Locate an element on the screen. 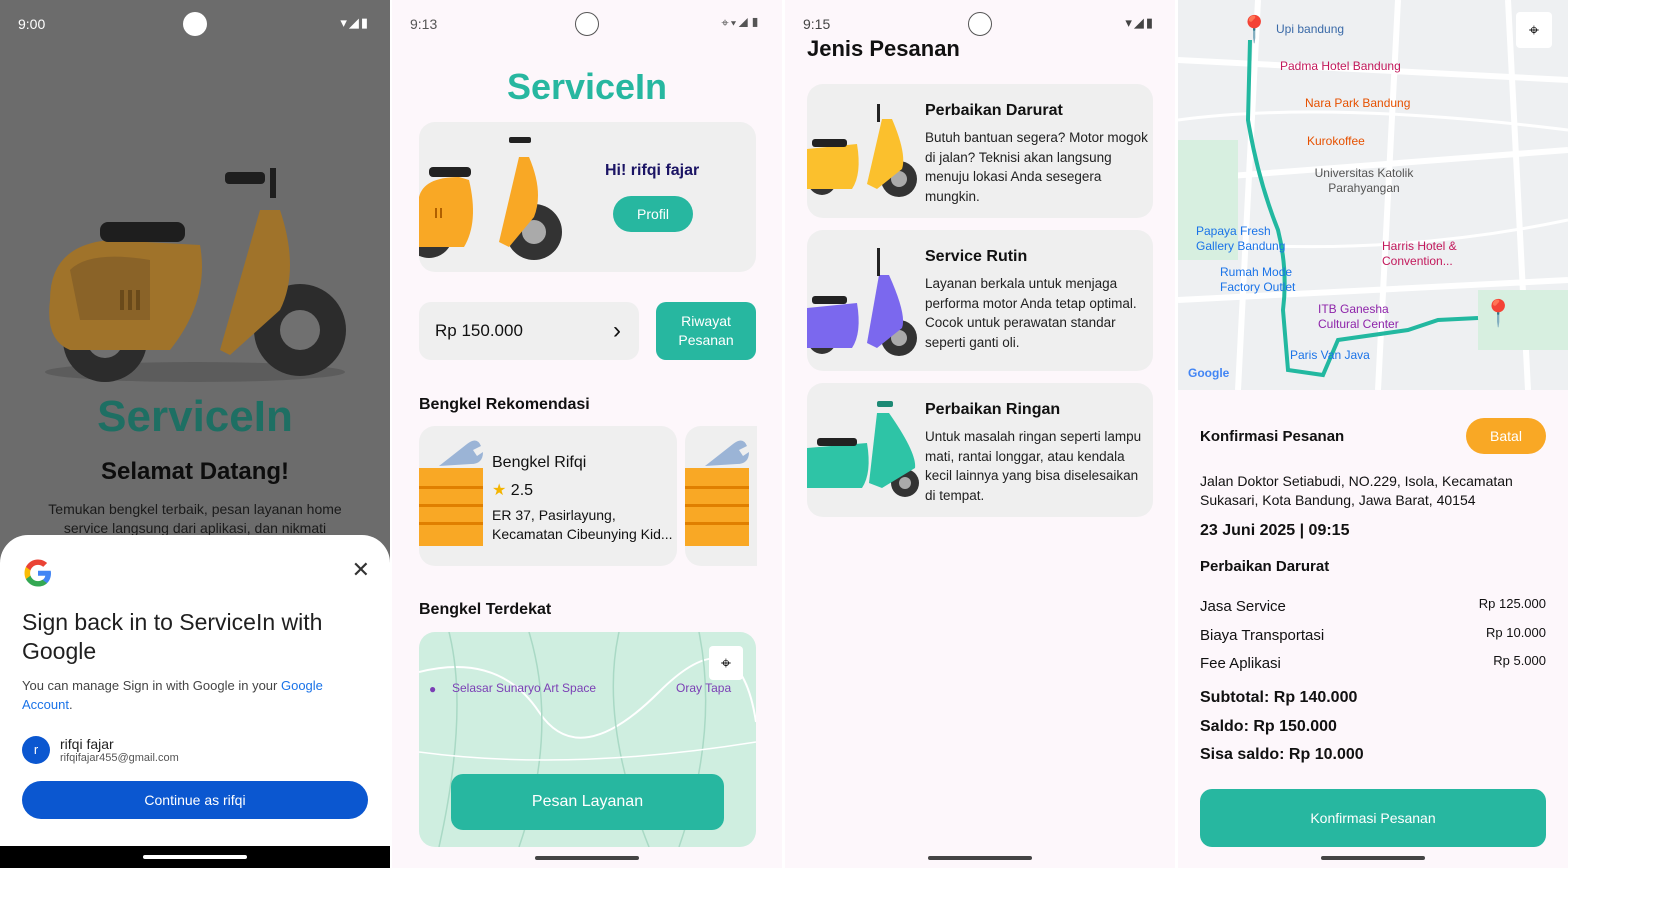 Image resolution: width=1655 pixels, height=917 pixels. remaining-balance: Sisa saldo: Rp 10.000 is located at coordinates (1282, 754).